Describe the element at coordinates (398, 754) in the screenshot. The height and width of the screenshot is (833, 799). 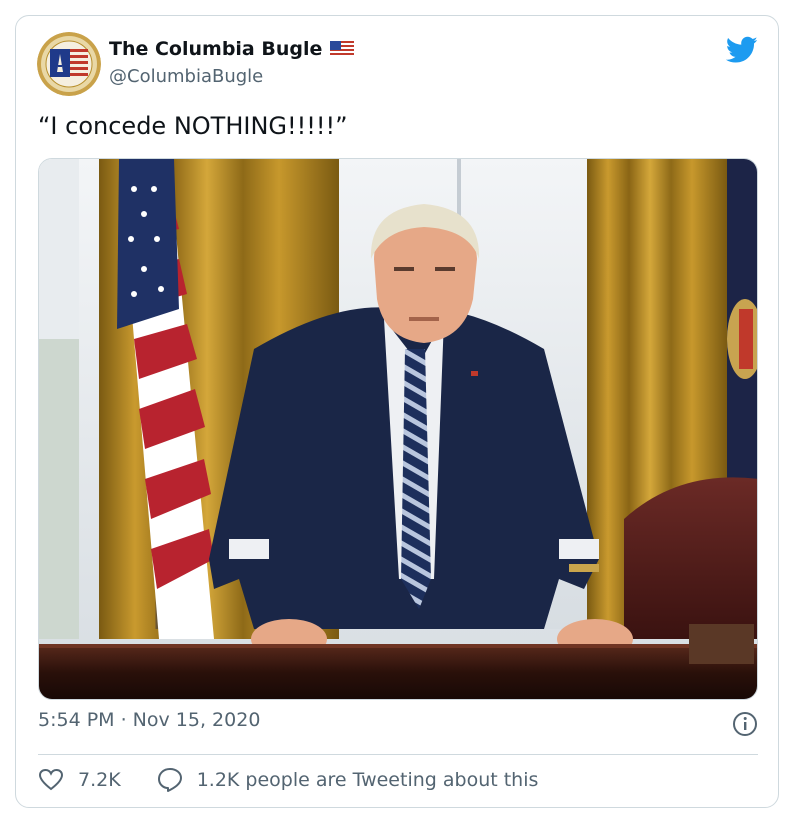
I see `divider` at that location.